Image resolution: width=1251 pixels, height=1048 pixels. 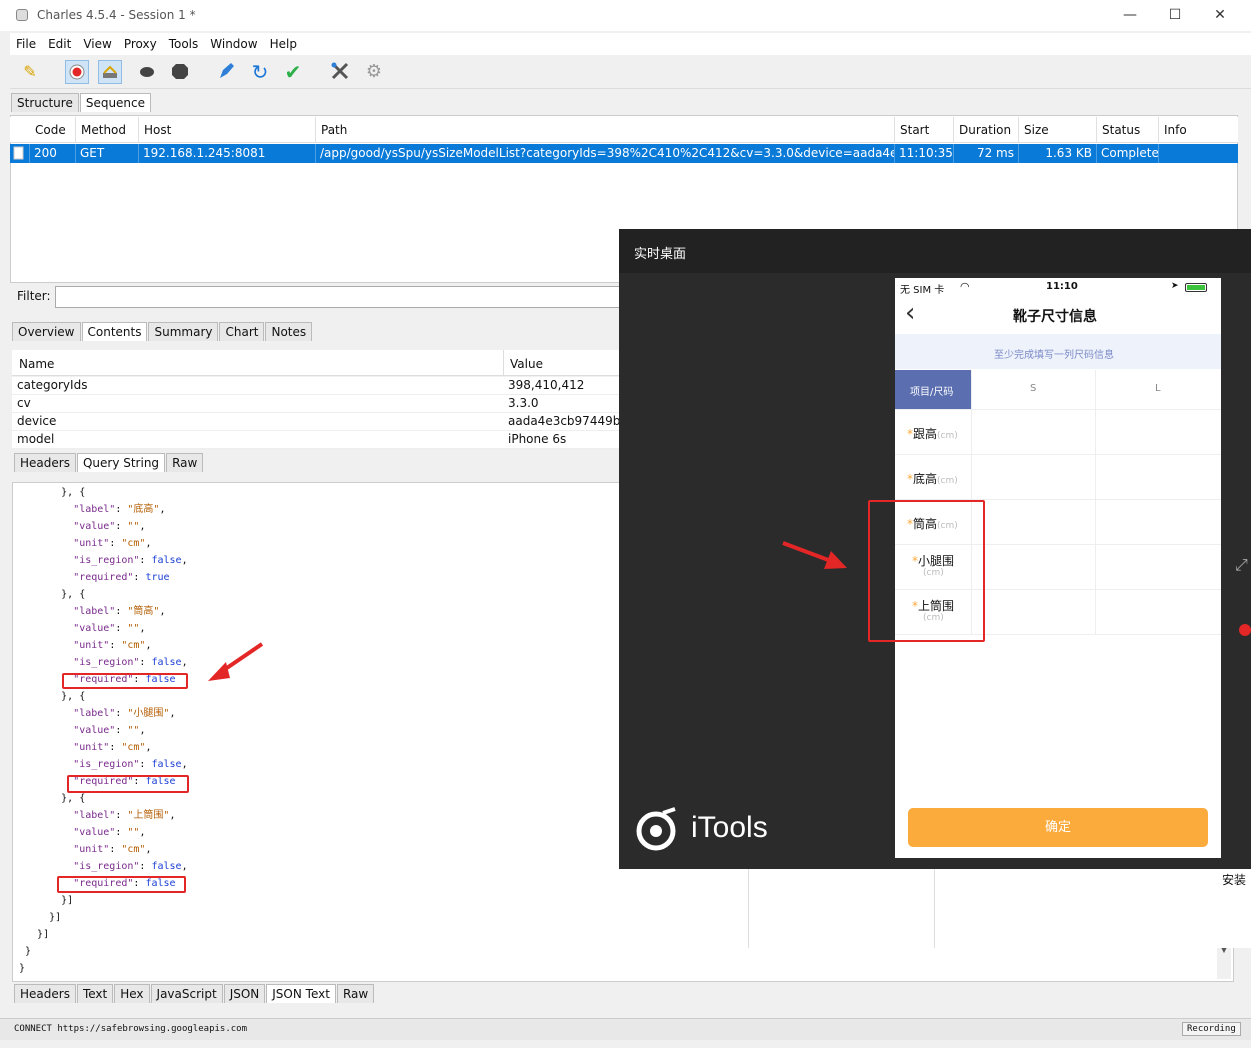 I want to click on record-icon, so click(x=77, y=72).